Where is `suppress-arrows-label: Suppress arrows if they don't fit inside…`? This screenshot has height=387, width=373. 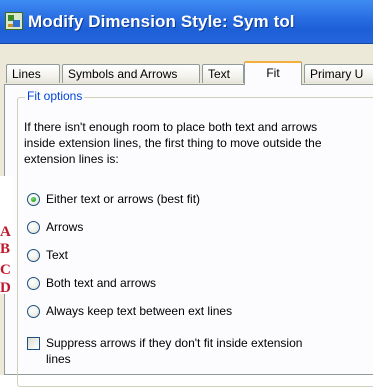
suppress-arrows-label: Suppress arrows if they don't fit inside… is located at coordinates (176, 351).